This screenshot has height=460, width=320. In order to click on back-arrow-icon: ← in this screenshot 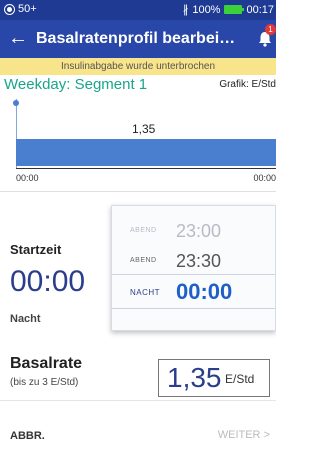, I will do `click(18, 38)`.